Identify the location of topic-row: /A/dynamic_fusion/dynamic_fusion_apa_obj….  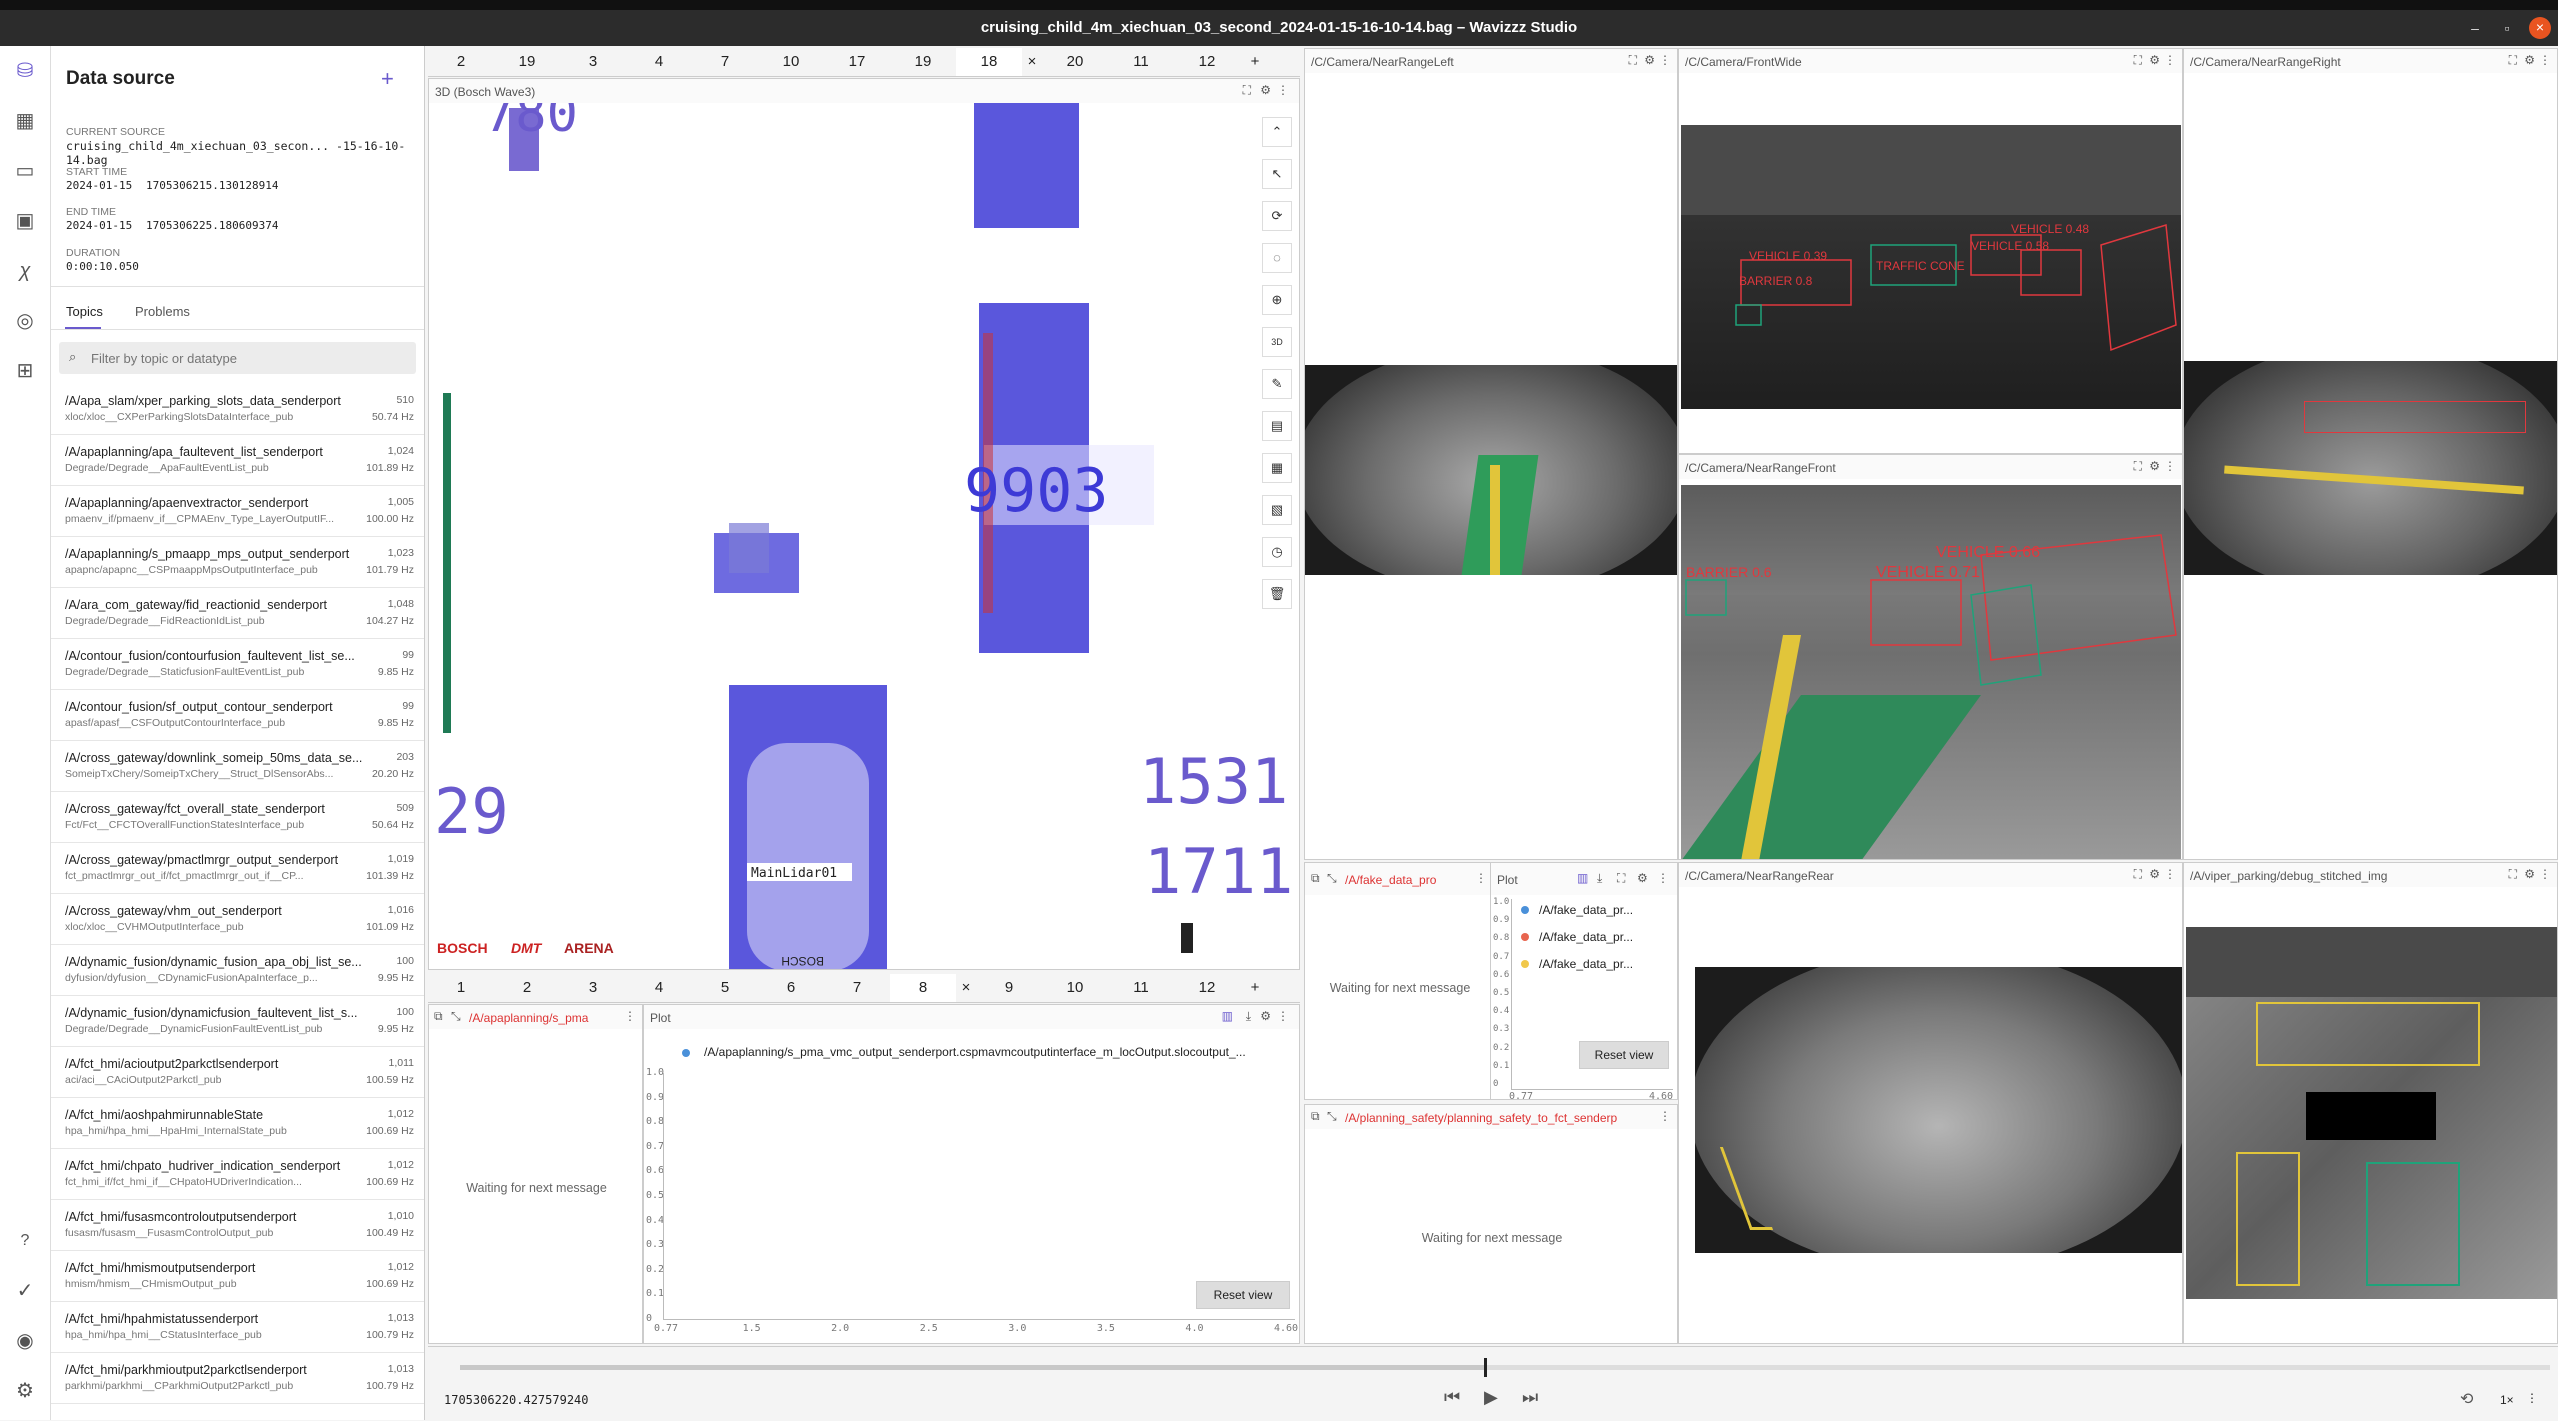
(237, 970).